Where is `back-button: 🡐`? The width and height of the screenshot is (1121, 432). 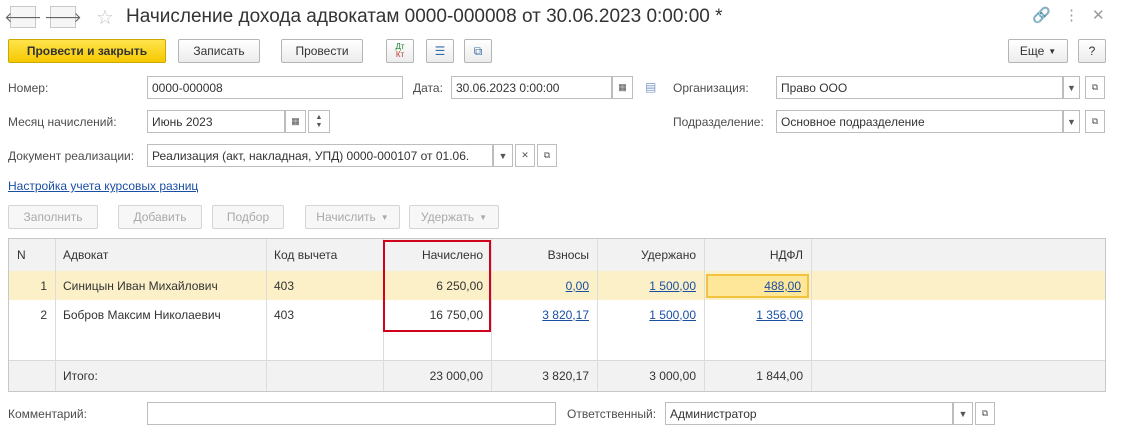
back-button: 🡐 is located at coordinates (23, 17).